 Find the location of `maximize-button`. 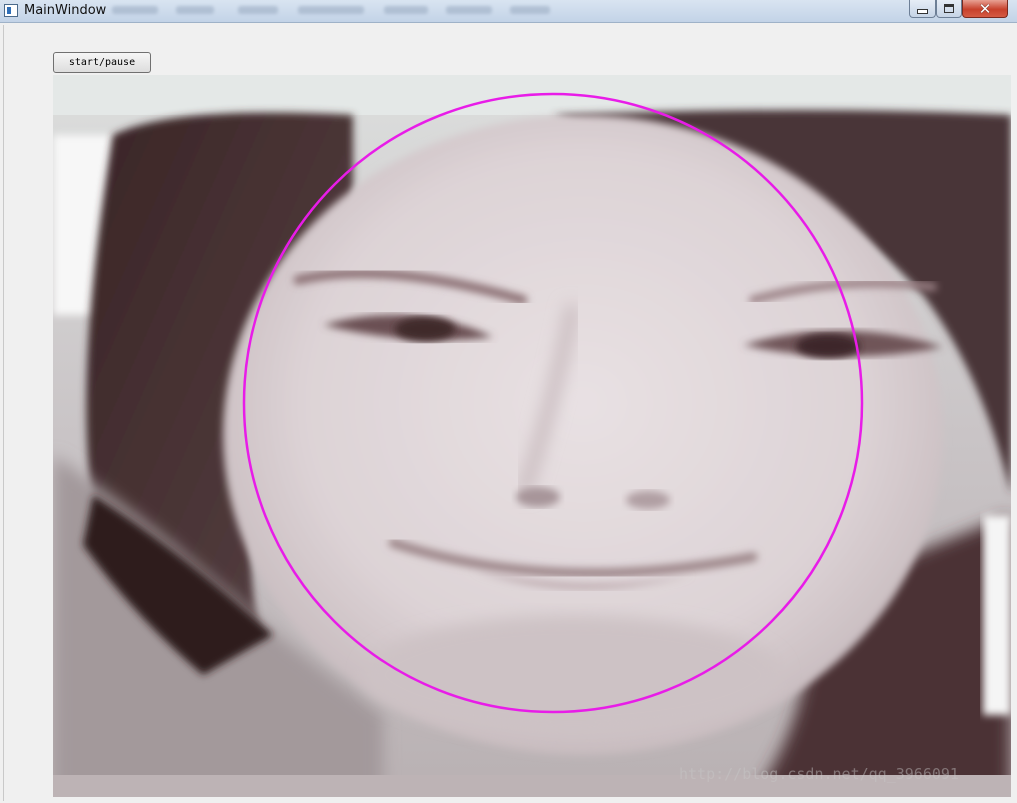

maximize-button is located at coordinates (949, 9).